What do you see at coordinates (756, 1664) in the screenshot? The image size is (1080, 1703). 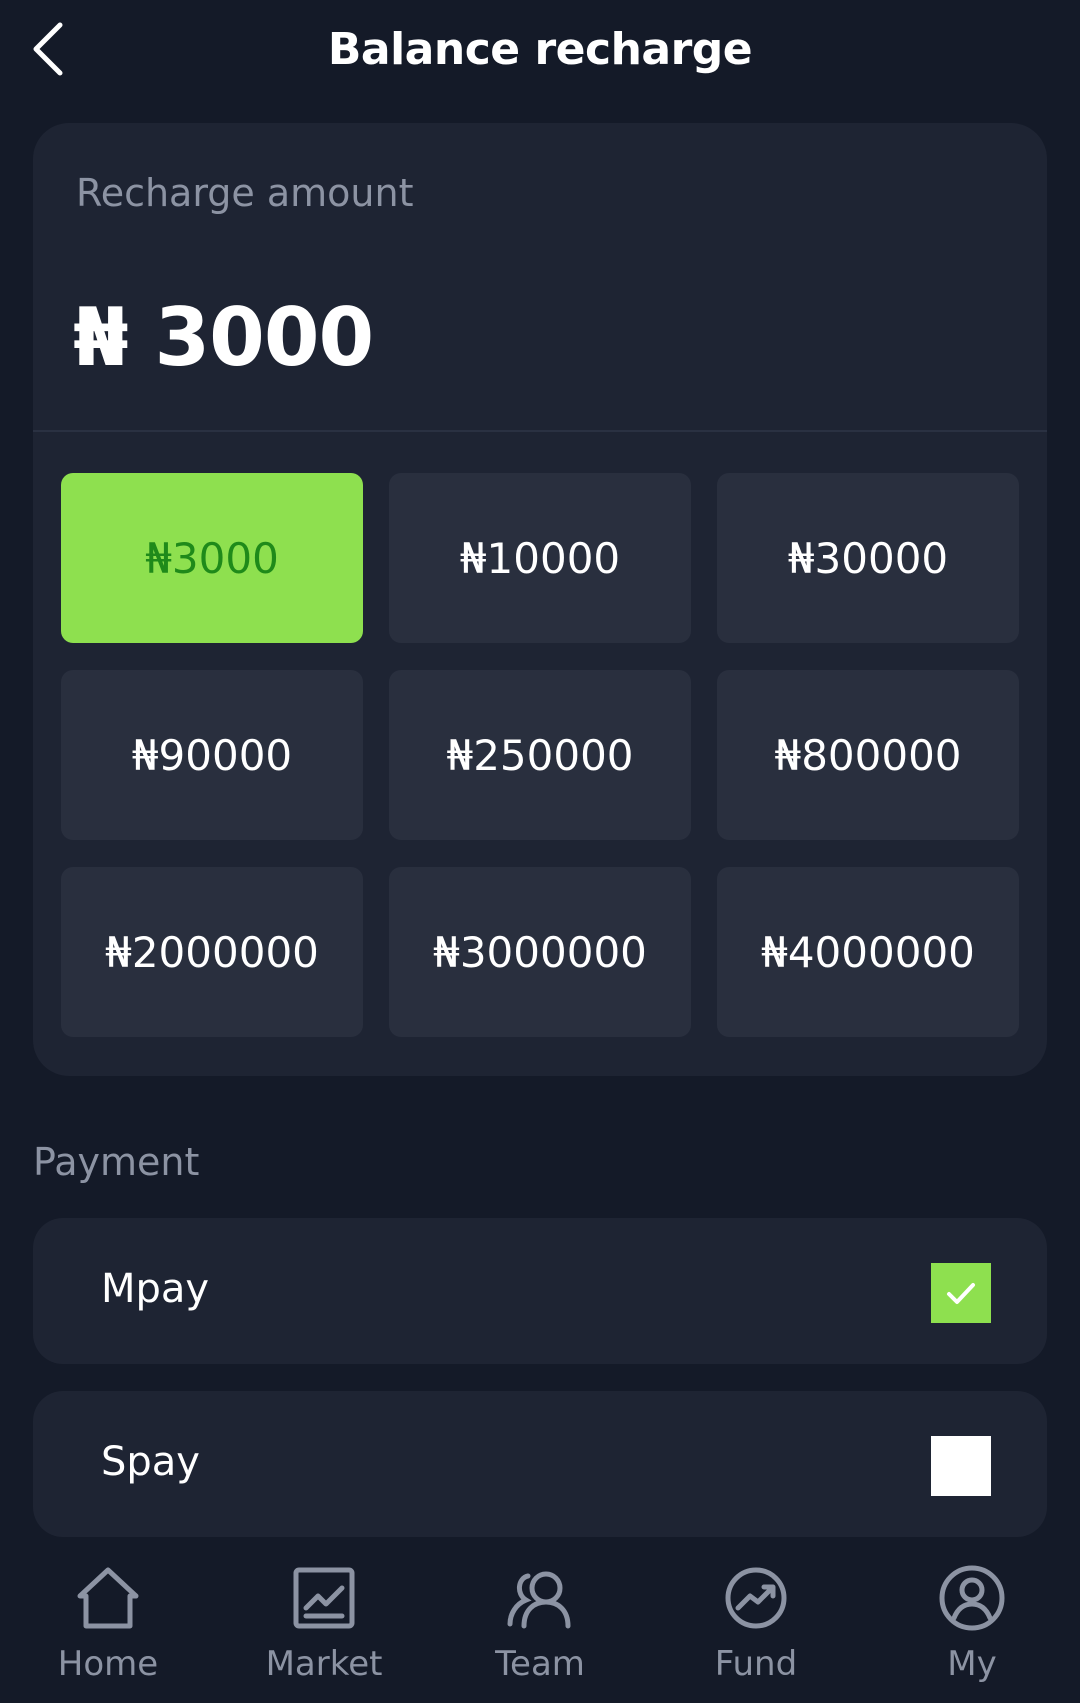 I see `tab-label: Fund` at bounding box center [756, 1664].